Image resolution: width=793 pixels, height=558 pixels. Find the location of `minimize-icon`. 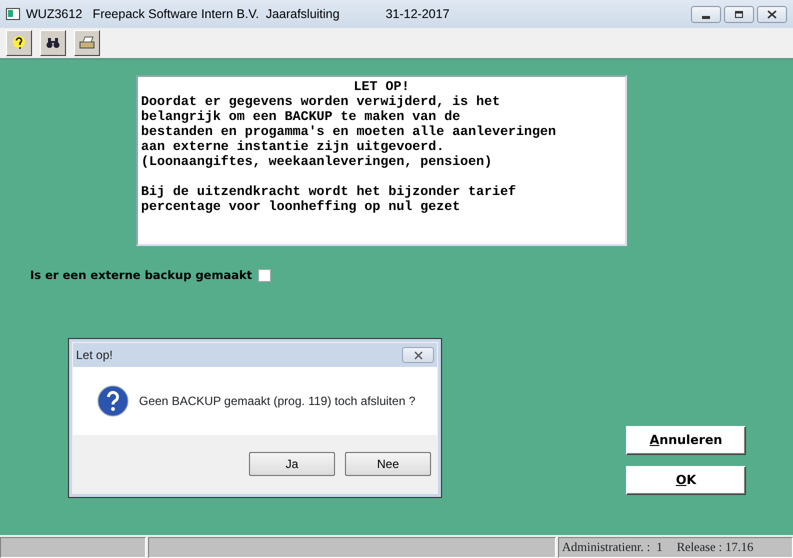

minimize-icon is located at coordinates (706, 17).